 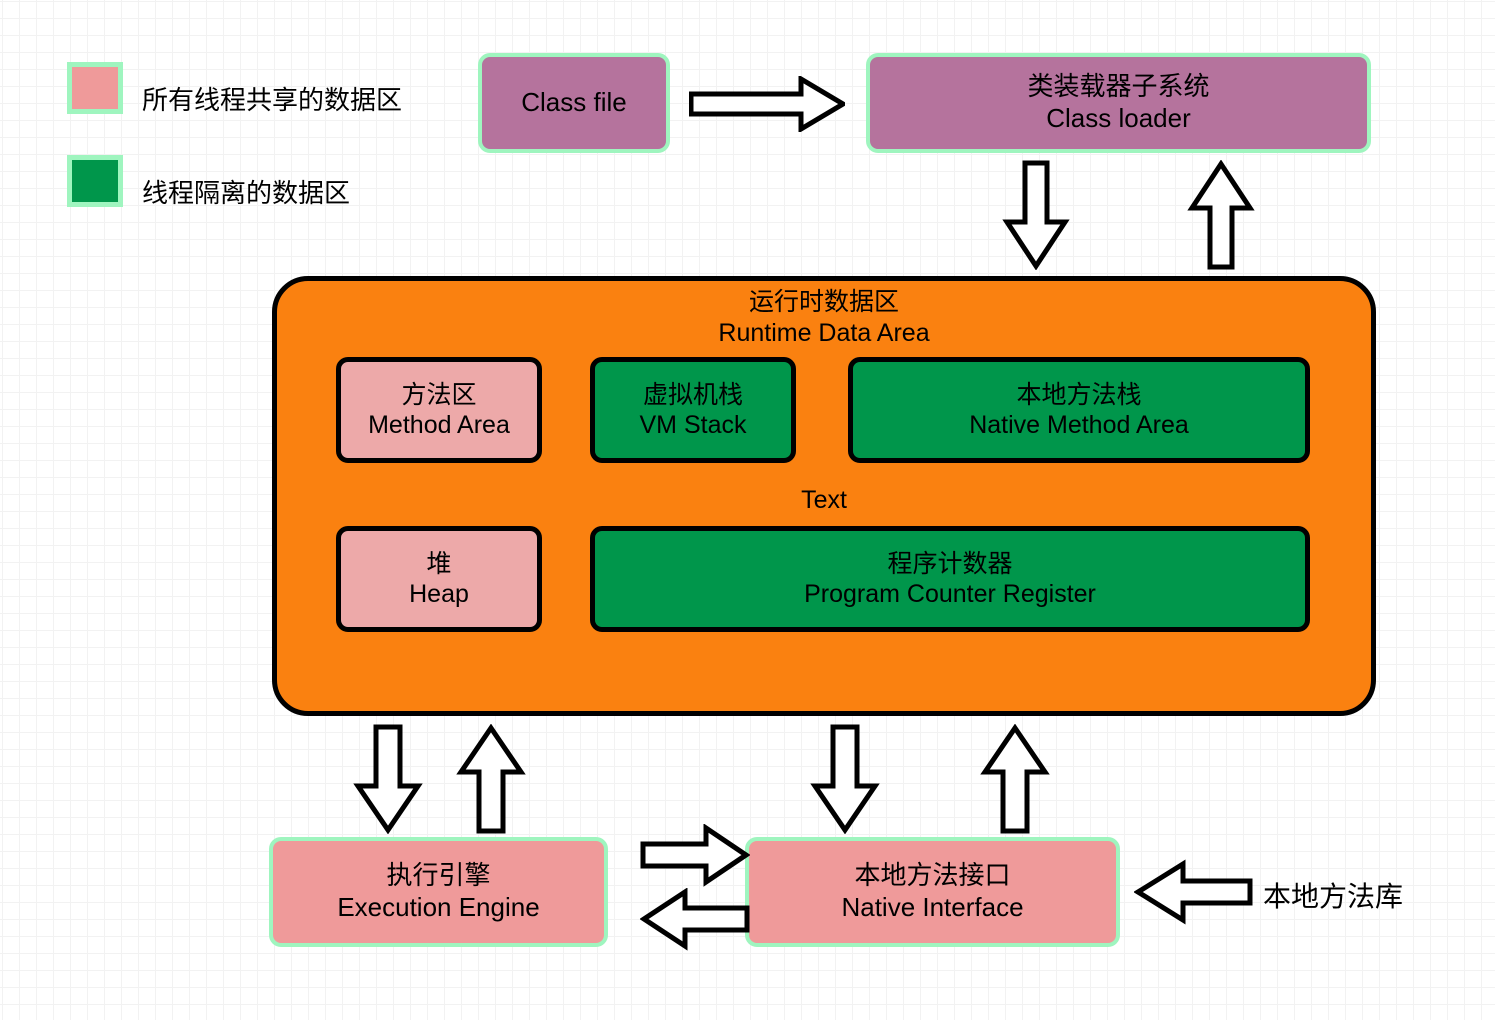 I want to click on legend-swatch-shared, so click(x=95, y=88).